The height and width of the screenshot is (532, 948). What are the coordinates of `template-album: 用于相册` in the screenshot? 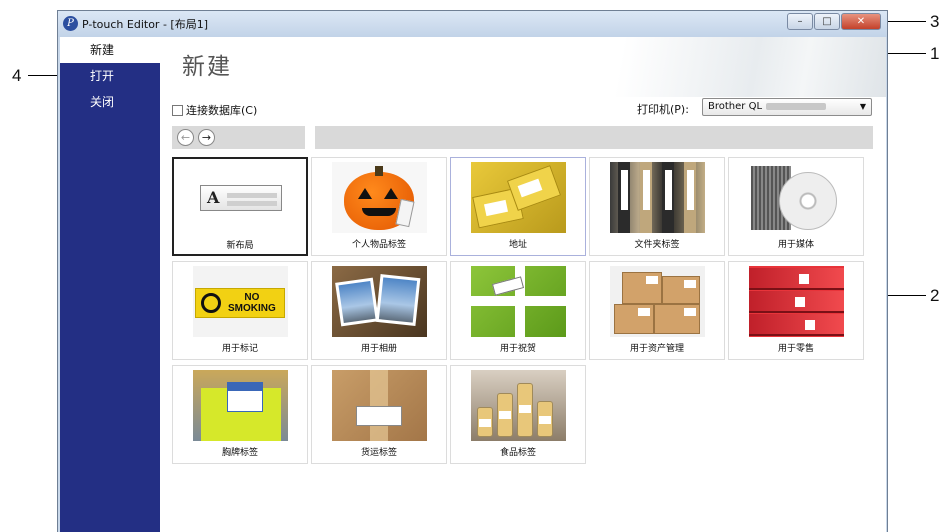 It's located at (379, 310).